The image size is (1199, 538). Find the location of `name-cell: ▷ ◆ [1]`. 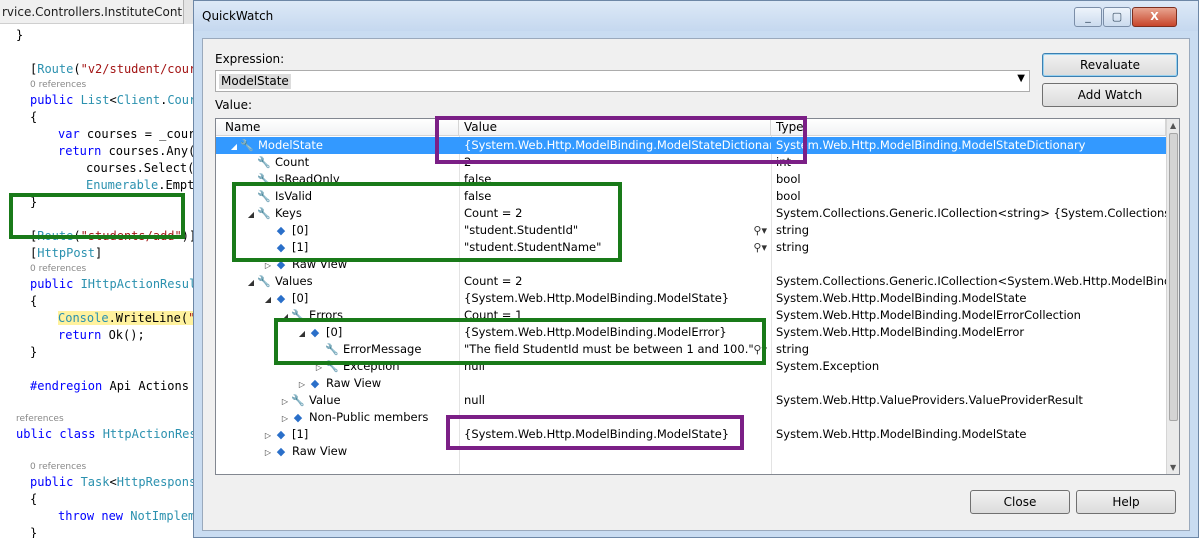

name-cell: ▷ ◆ [1] is located at coordinates (337, 434).